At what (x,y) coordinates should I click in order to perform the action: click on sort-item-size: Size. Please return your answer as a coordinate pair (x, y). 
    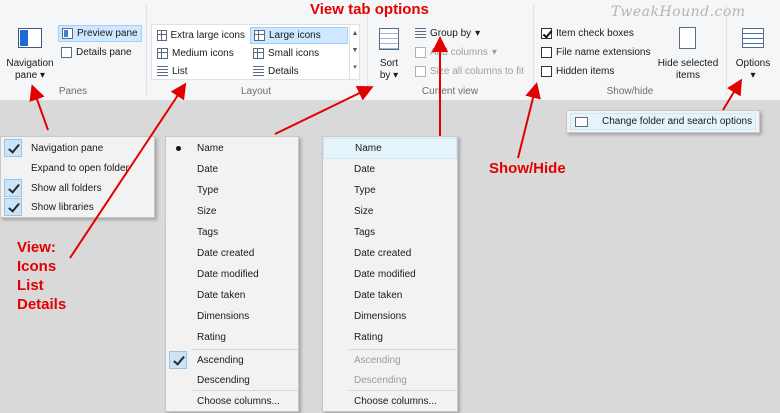
    Looking at the image, I should click on (232, 211).